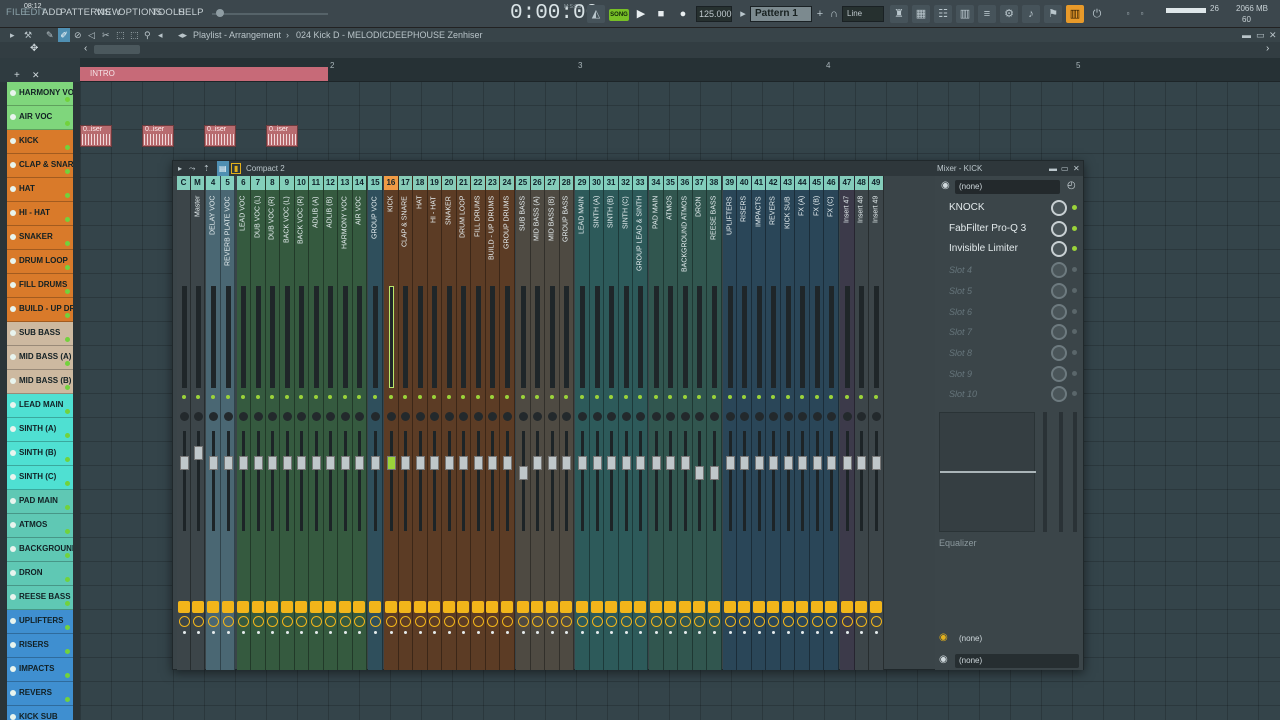 Image resolution: width=1280 pixels, height=720 pixels. Describe the element at coordinates (1009, 14) in the screenshot. I see `plugin-picker-icon: ⚙` at that location.